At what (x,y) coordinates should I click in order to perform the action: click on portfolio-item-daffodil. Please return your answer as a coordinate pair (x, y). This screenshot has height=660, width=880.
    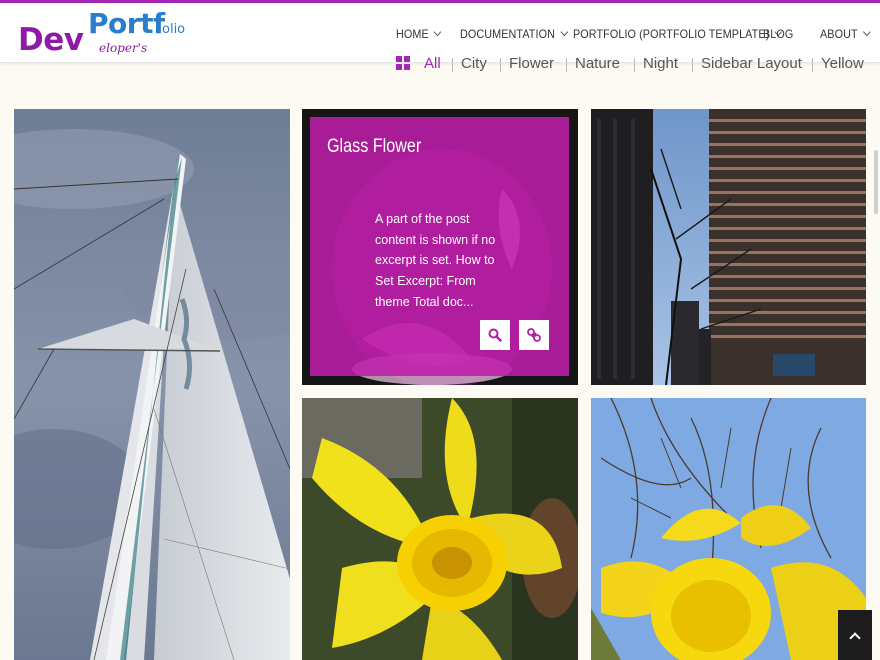
    Looking at the image, I should click on (440, 529).